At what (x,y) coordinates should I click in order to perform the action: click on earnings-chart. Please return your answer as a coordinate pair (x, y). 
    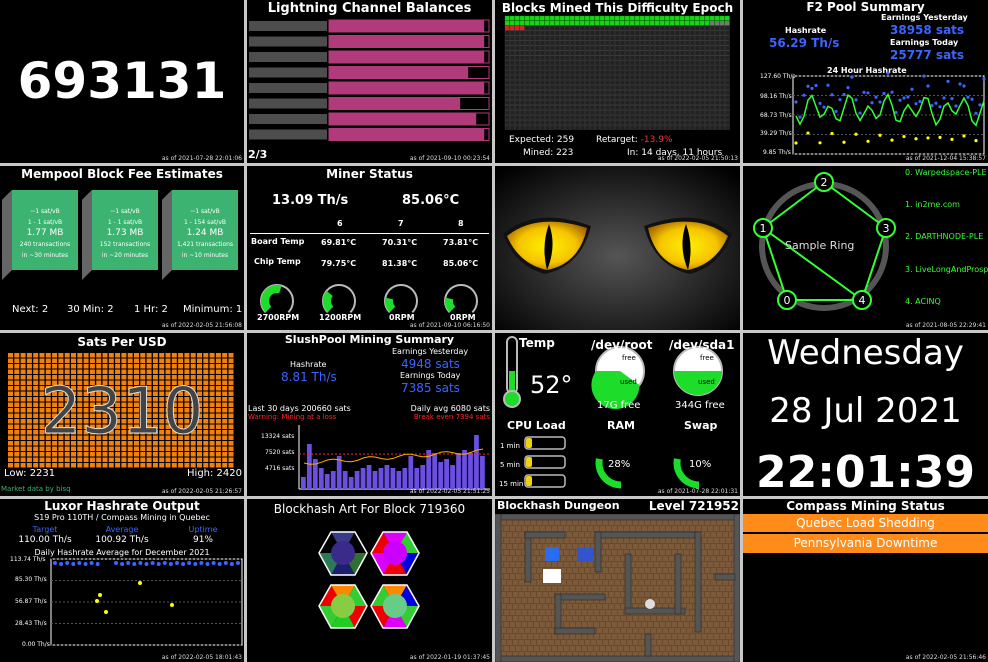
    Looking at the image, I should click on (394, 457).